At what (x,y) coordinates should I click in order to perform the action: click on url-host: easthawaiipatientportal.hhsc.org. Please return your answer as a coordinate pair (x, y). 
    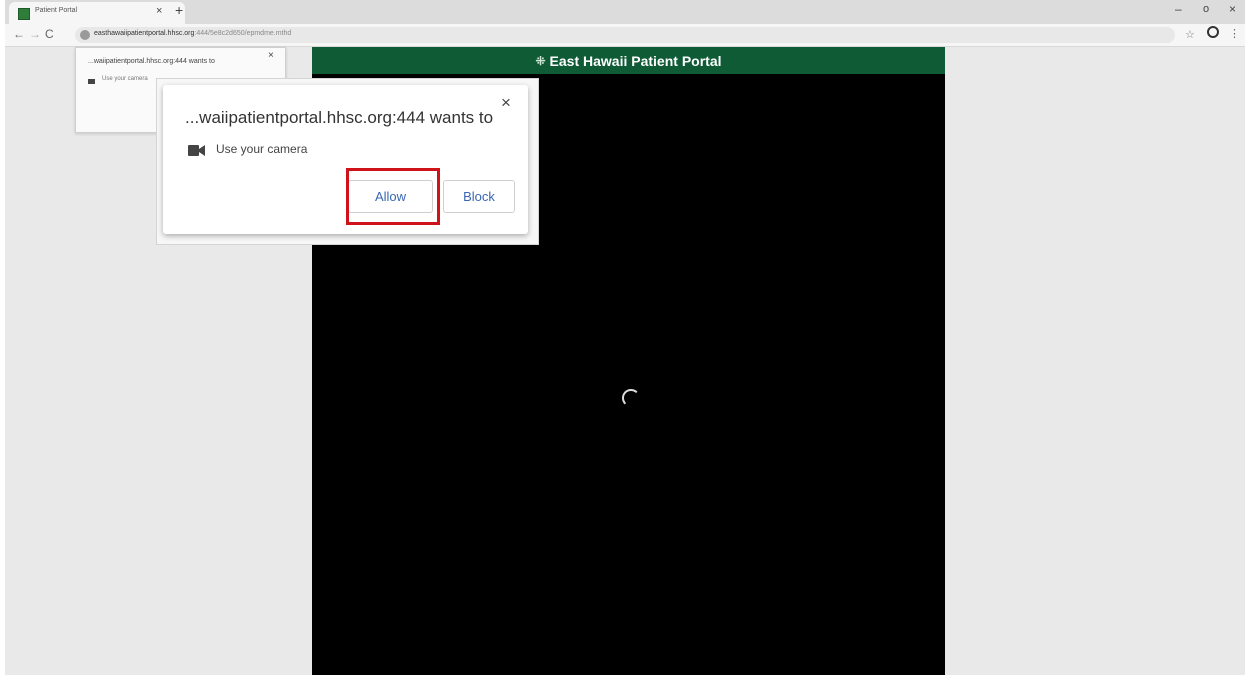
    Looking at the image, I should click on (144, 33).